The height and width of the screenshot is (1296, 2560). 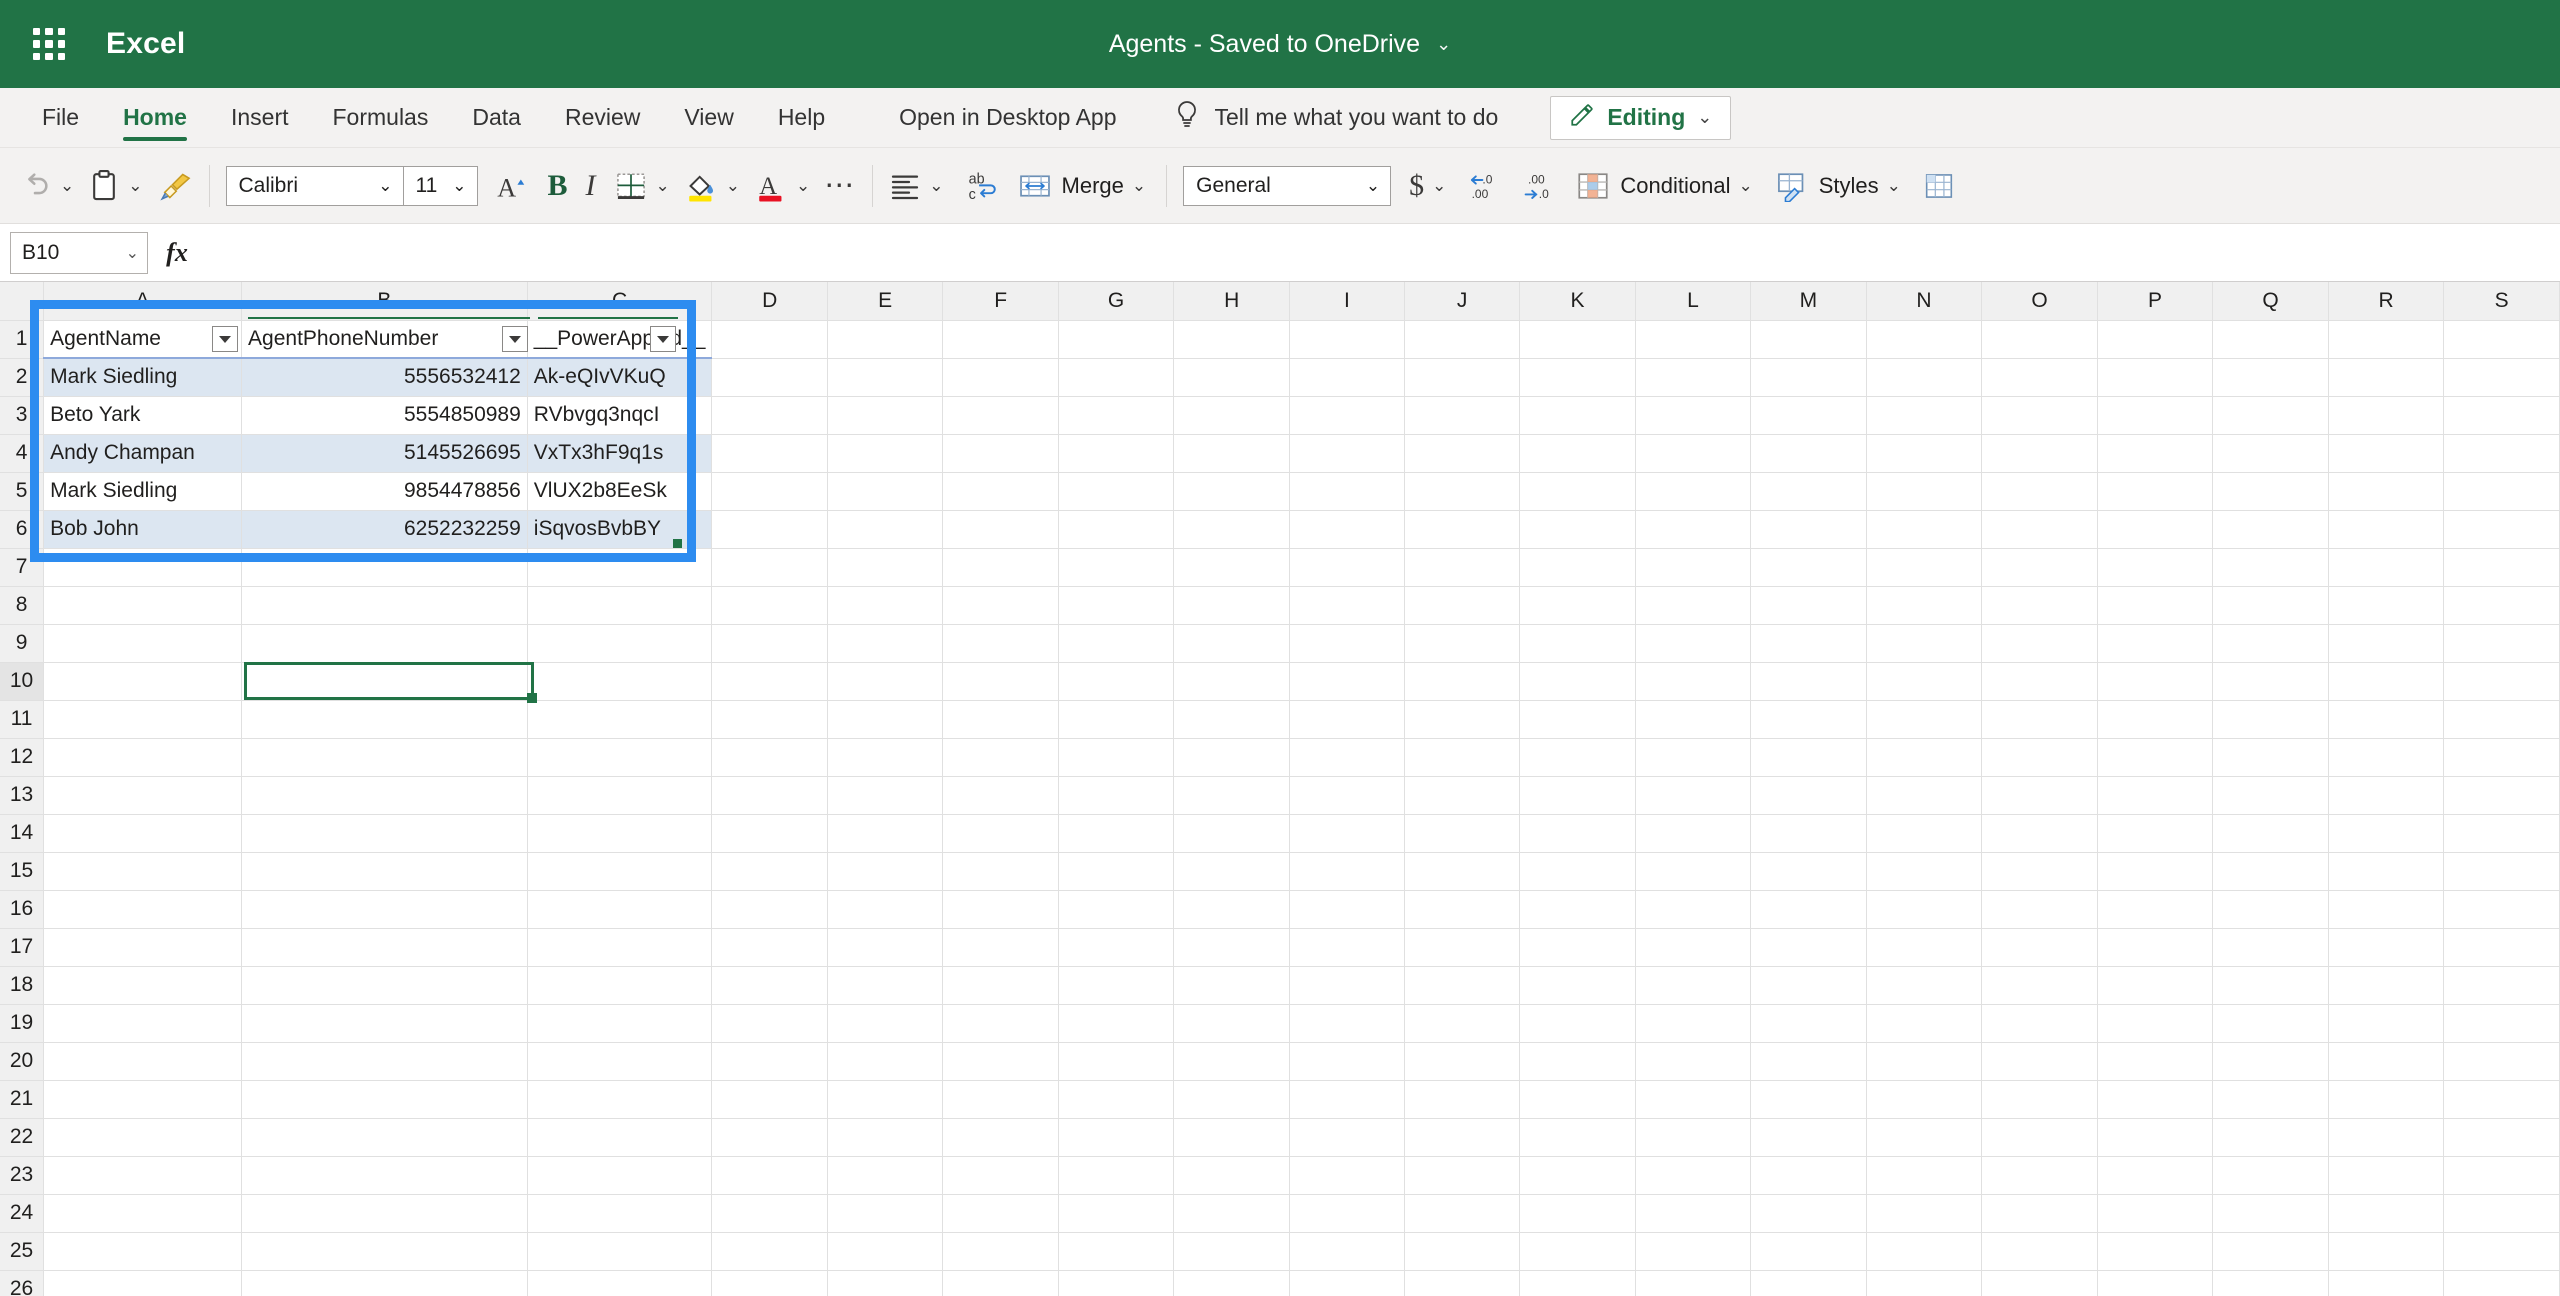 I want to click on cell-N24, so click(x=1924, y=1213).